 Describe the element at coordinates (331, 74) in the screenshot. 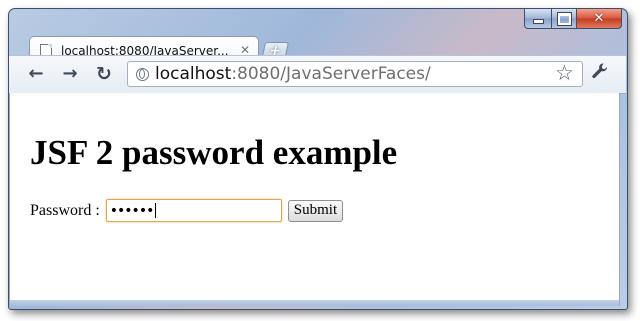

I see `url-path: :8080/JavaServerFaces/` at that location.